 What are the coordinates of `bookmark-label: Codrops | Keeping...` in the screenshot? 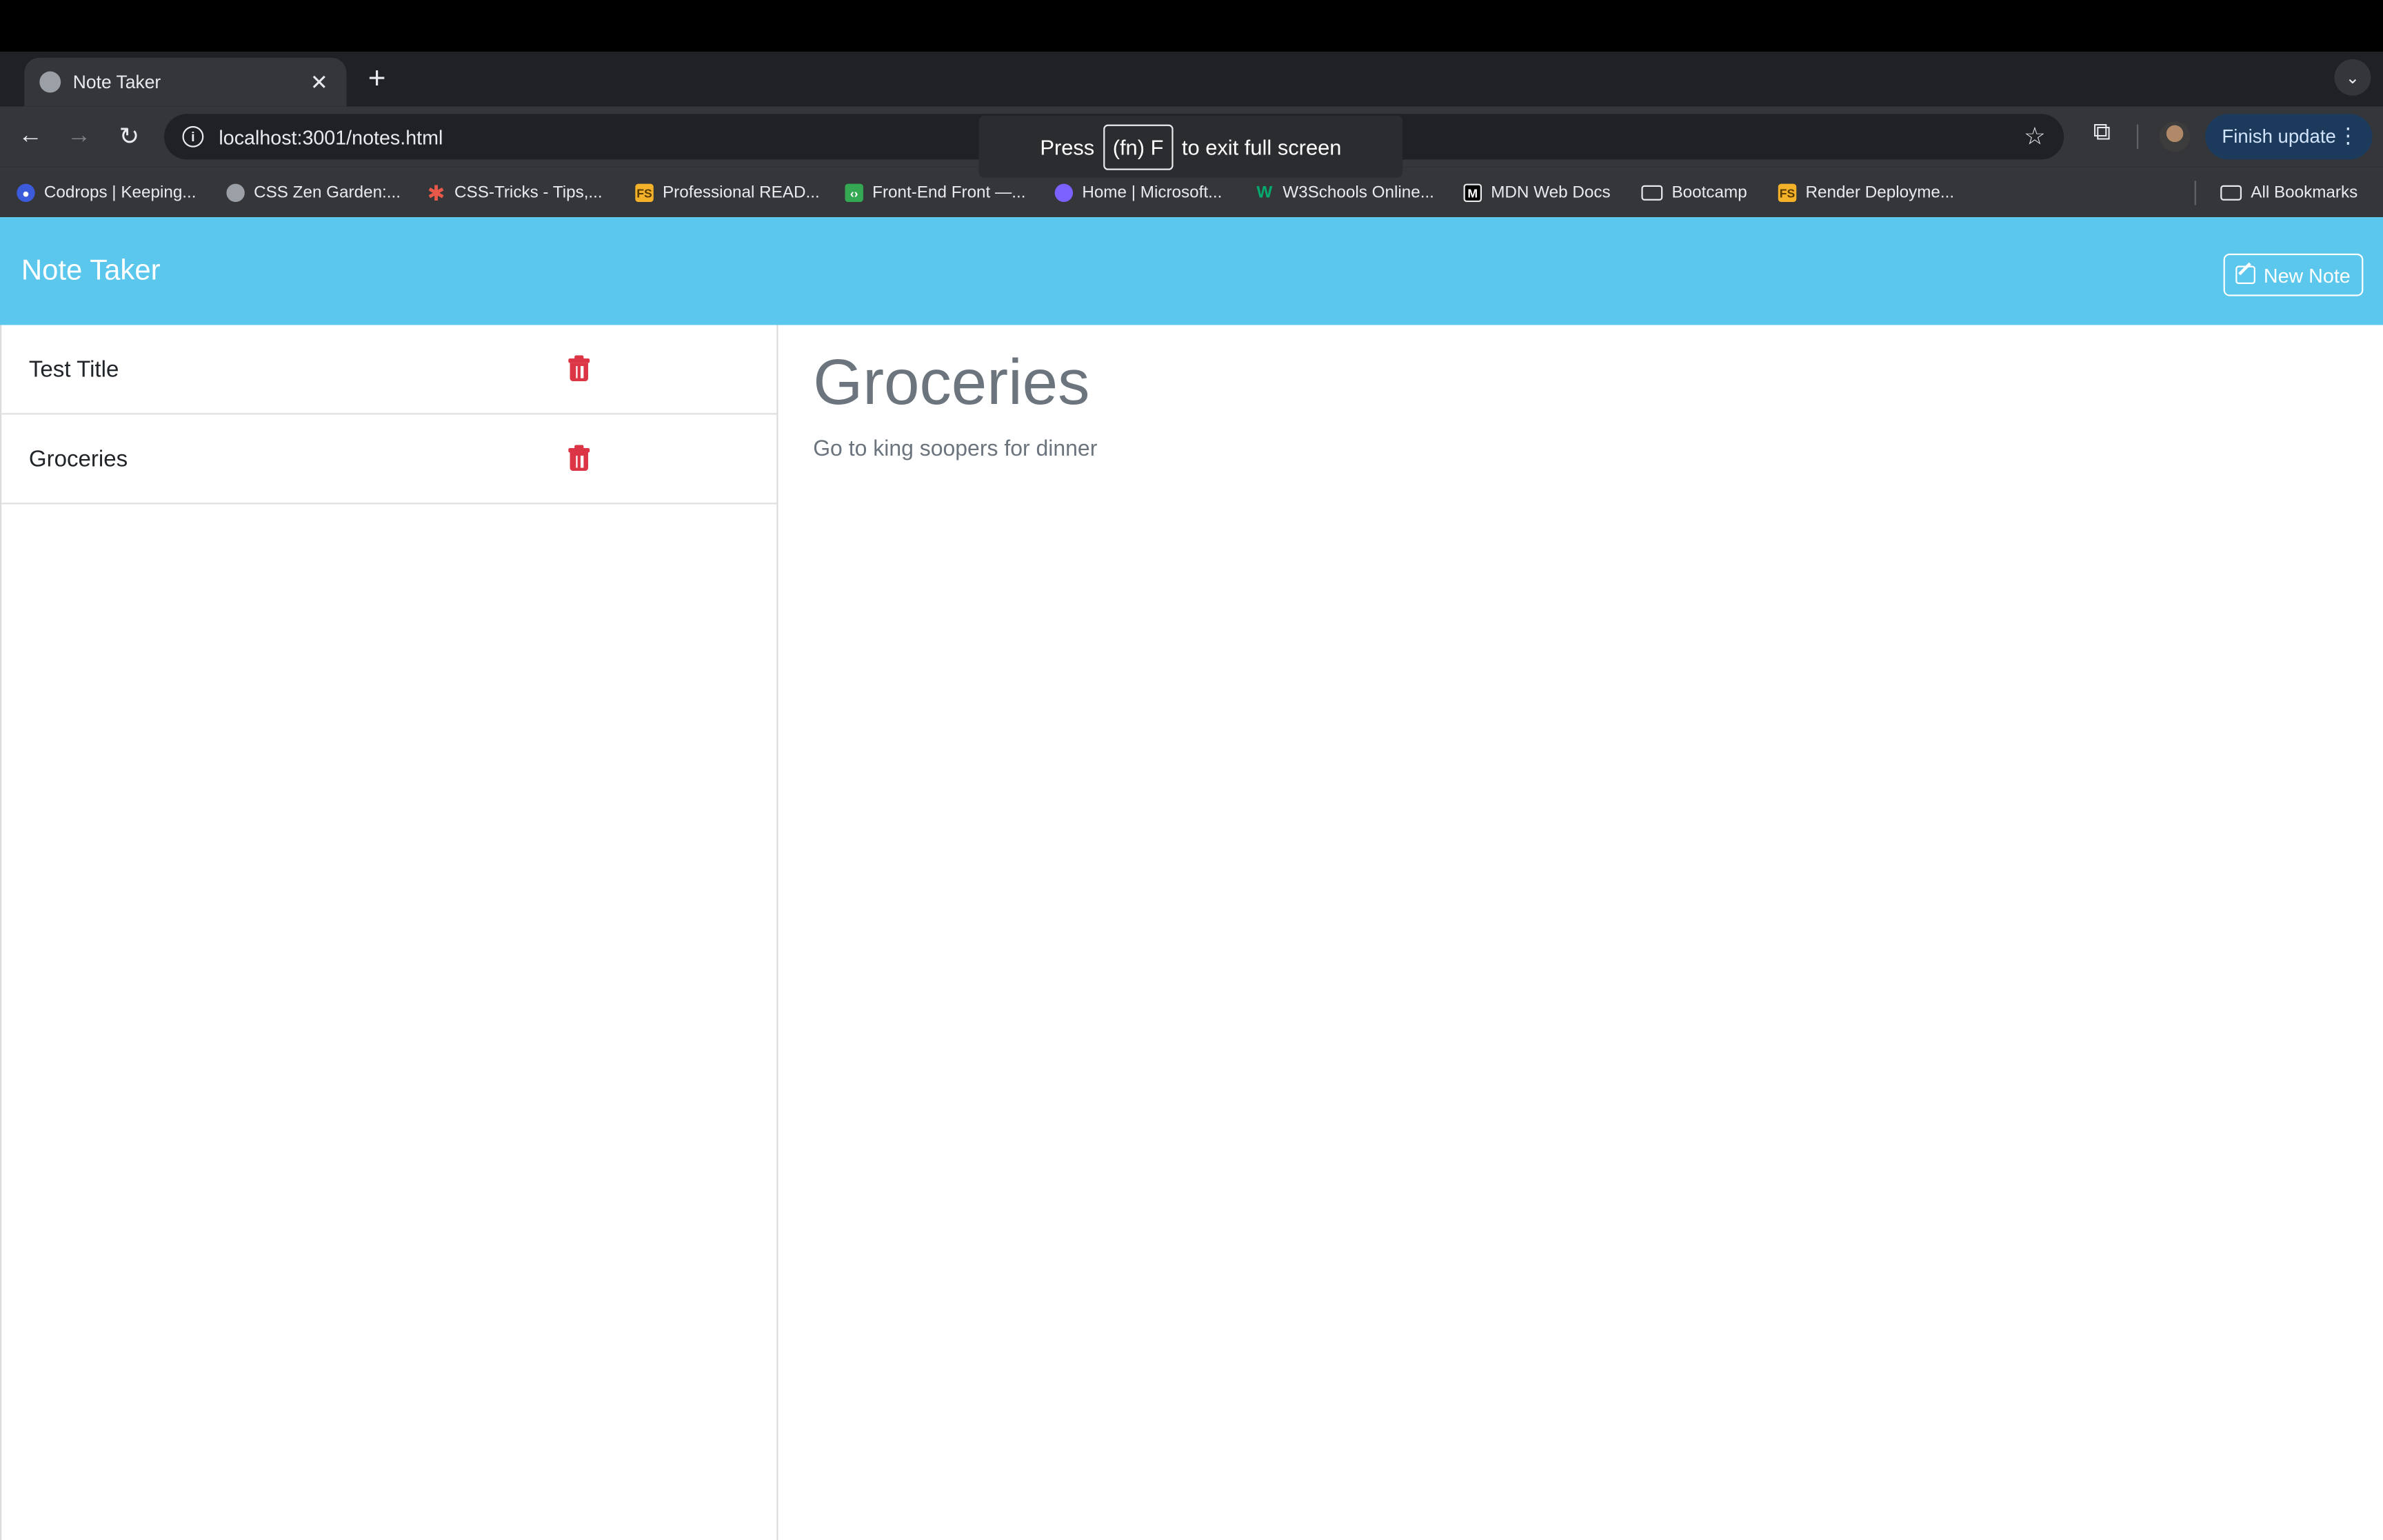 It's located at (120, 193).